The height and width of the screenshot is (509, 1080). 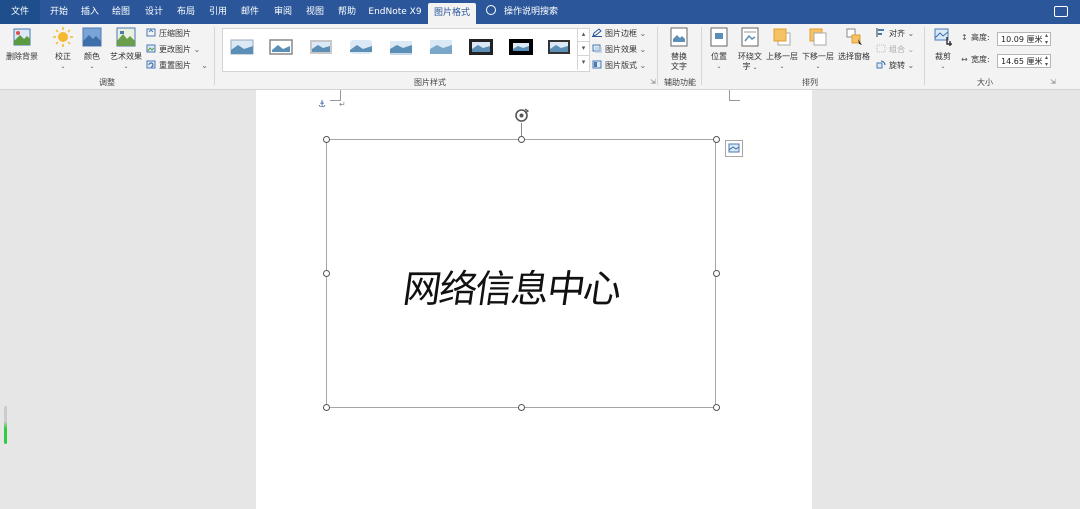 What do you see at coordinates (22, 56) in the screenshot?
I see `remove-background-label: 删除背景` at bounding box center [22, 56].